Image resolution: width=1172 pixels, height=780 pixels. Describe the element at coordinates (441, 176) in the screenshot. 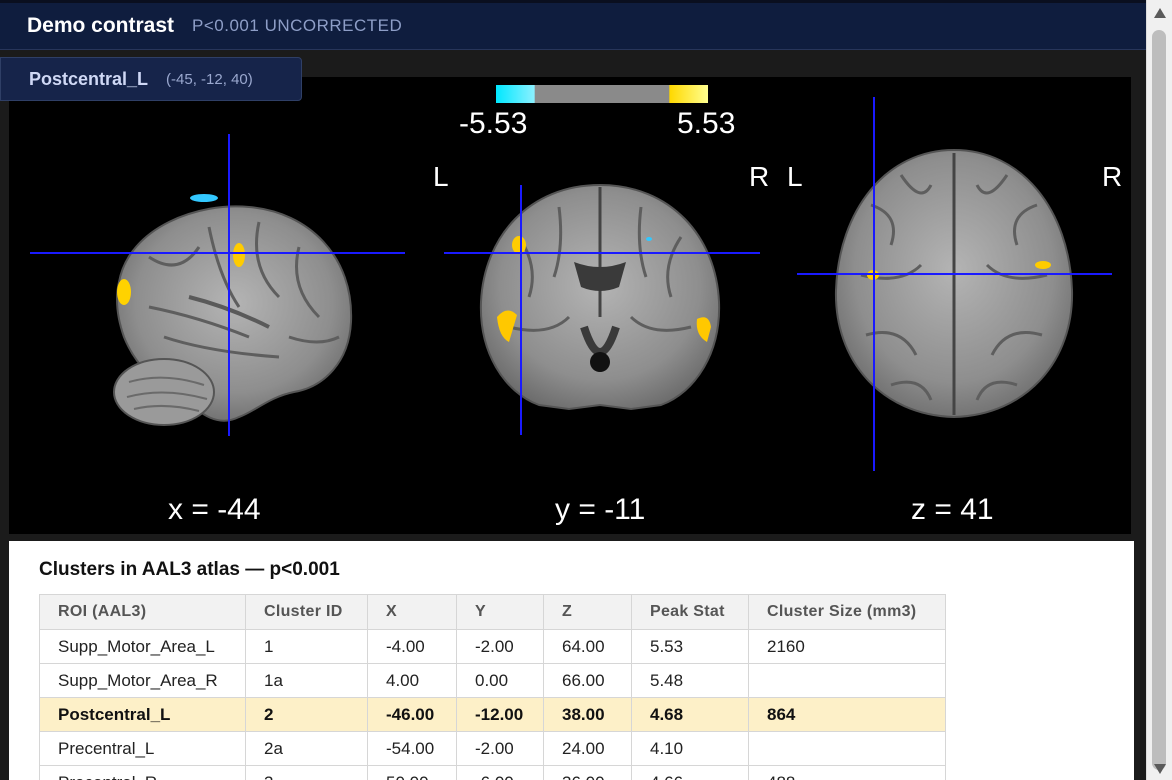

I see `coronal-left-marker: L` at that location.